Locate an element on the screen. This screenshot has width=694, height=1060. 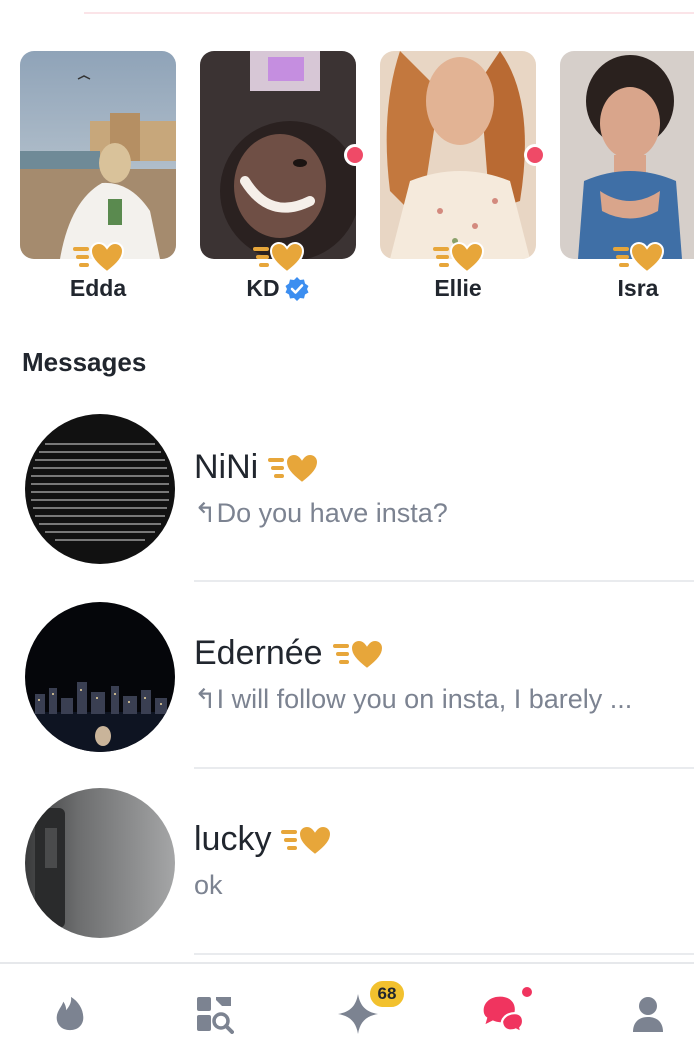
message-preview: ok is located at coordinates (208, 885).